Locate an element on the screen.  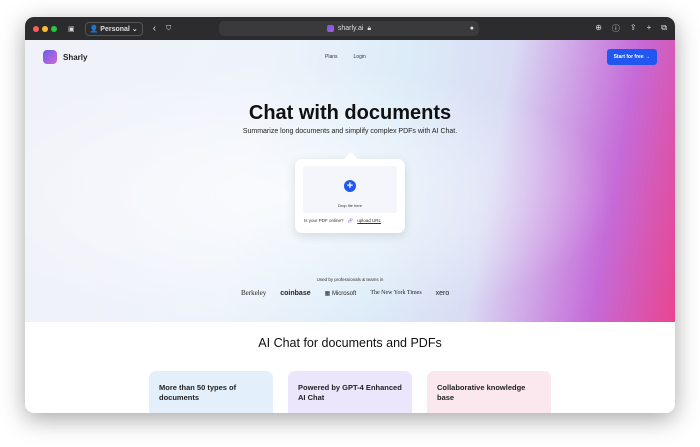
profile-button: 👤 Personal ⌄ is located at coordinates (113, 28).